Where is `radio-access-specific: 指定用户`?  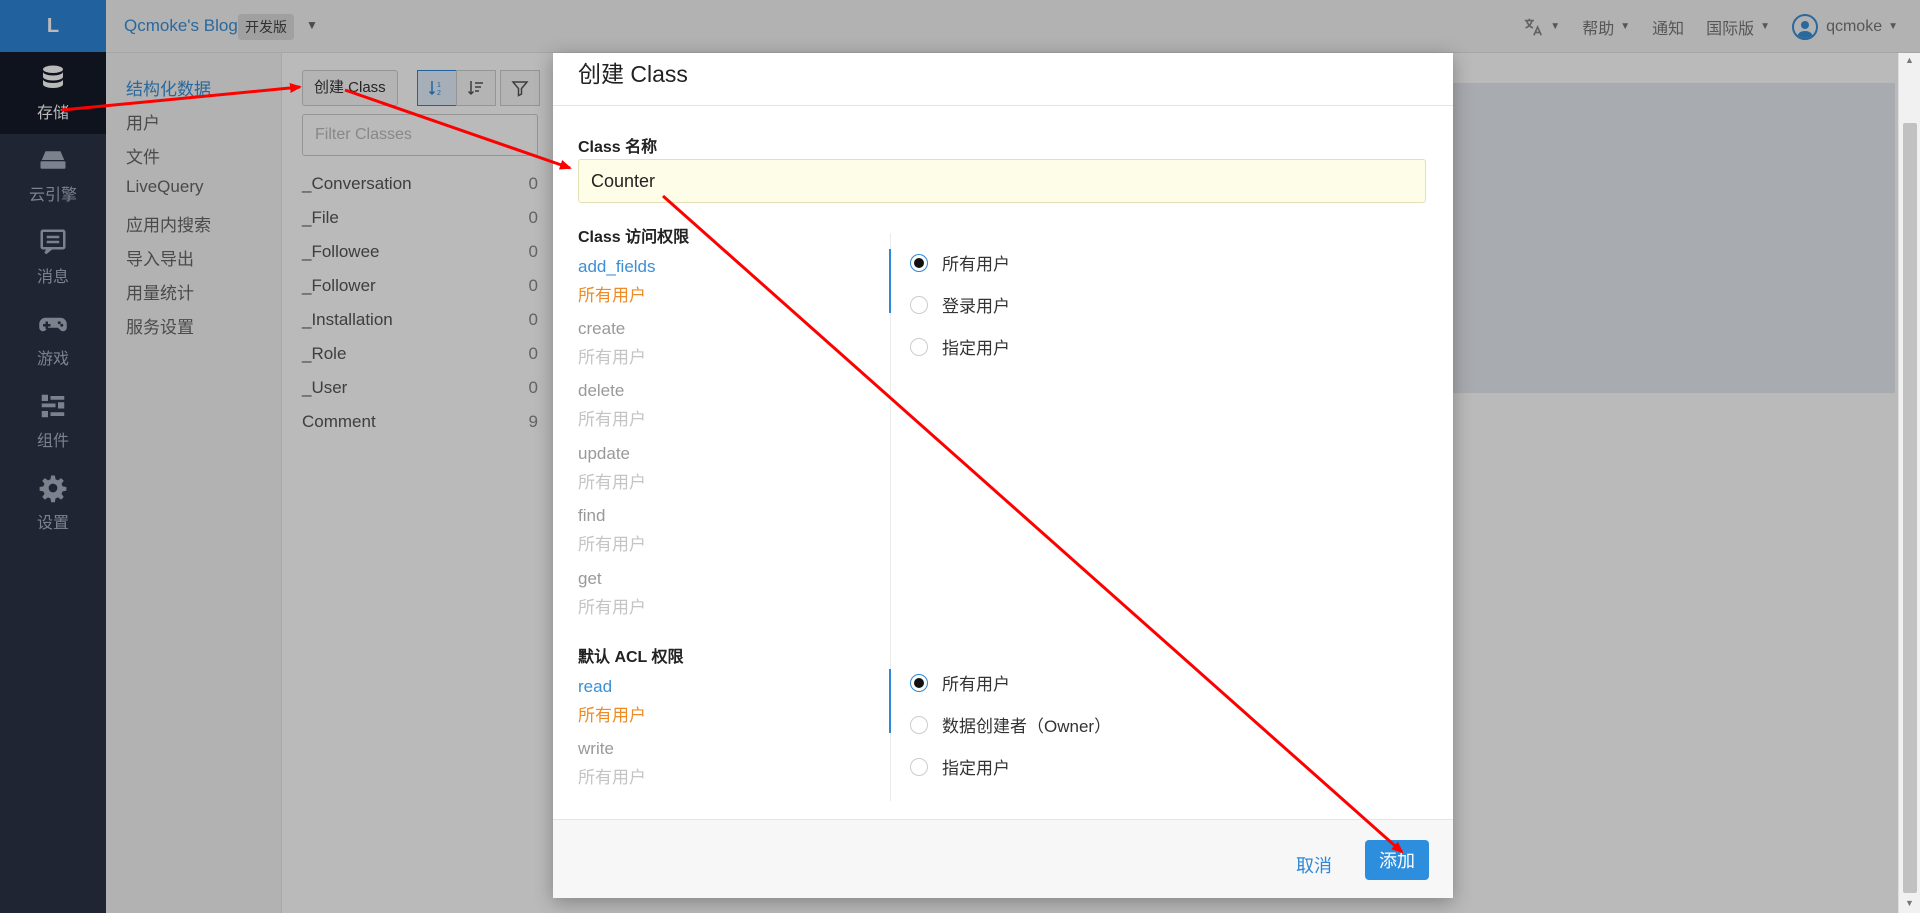 radio-access-specific: 指定用户 is located at coordinates (960, 346).